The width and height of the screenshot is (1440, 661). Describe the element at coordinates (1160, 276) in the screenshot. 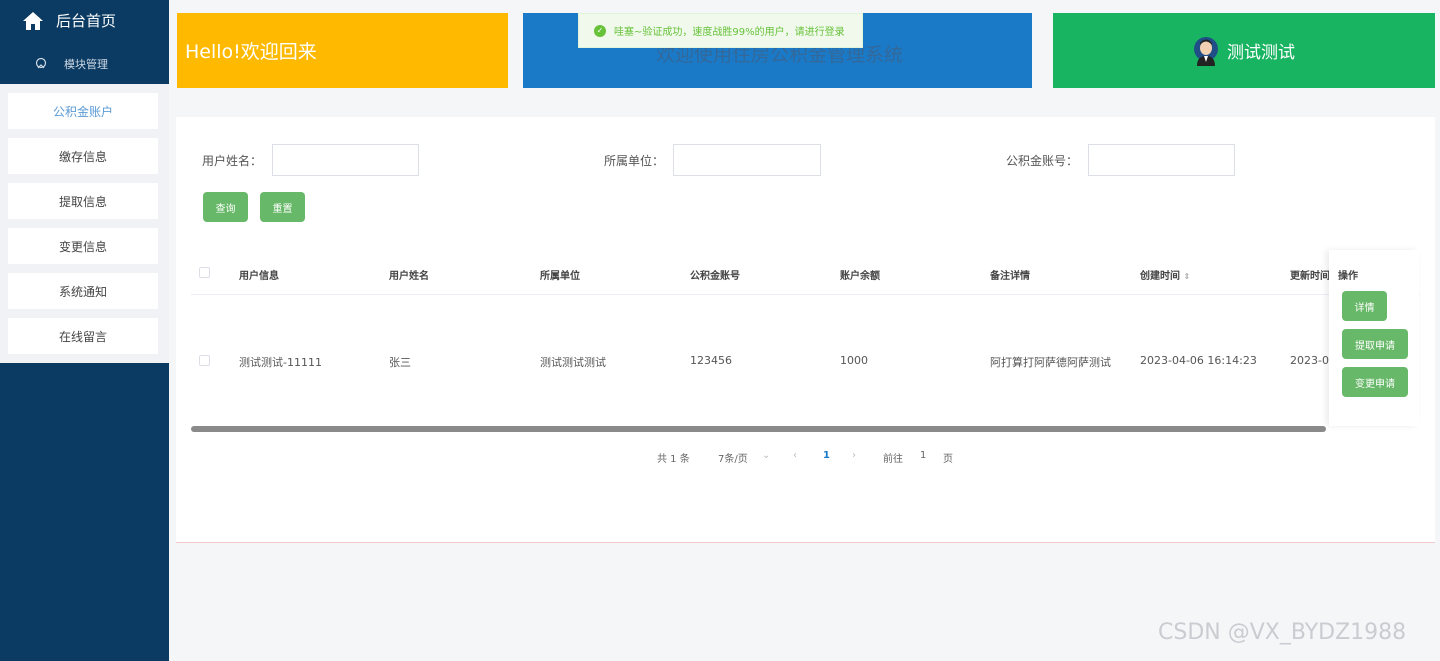

I see `col-created-label: 创建时间` at that location.